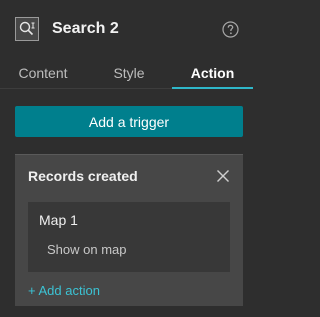 Image resolution: width=320 pixels, height=317 pixels. Describe the element at coordinates (212, 73) in the screenshot. I see `tab-action: Action` at that location.